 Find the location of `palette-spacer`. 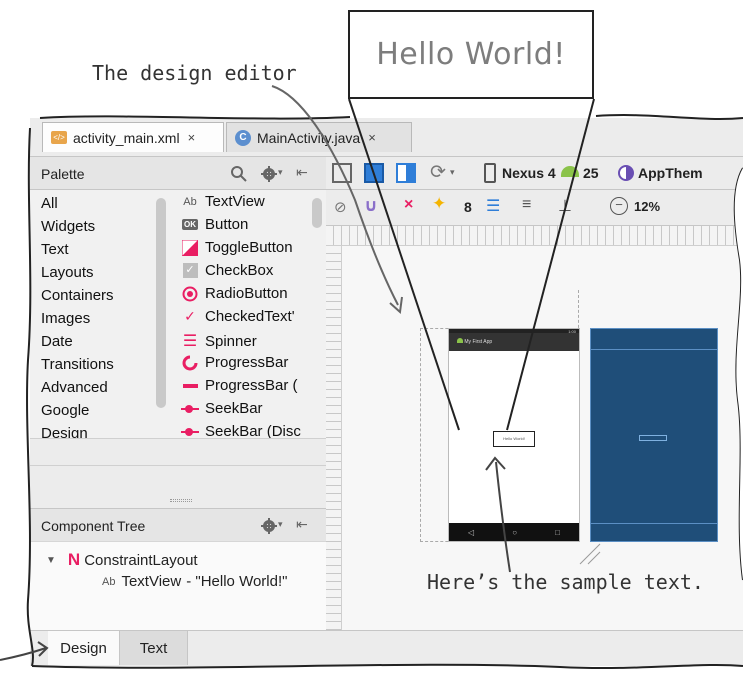

palette-spacer is located at coordinates (178, 473).